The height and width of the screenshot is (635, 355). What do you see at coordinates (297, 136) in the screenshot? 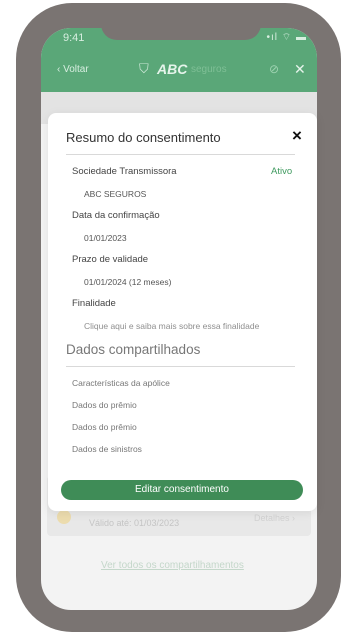
I see `close-icon: ×` at bounding box center [297, 136].